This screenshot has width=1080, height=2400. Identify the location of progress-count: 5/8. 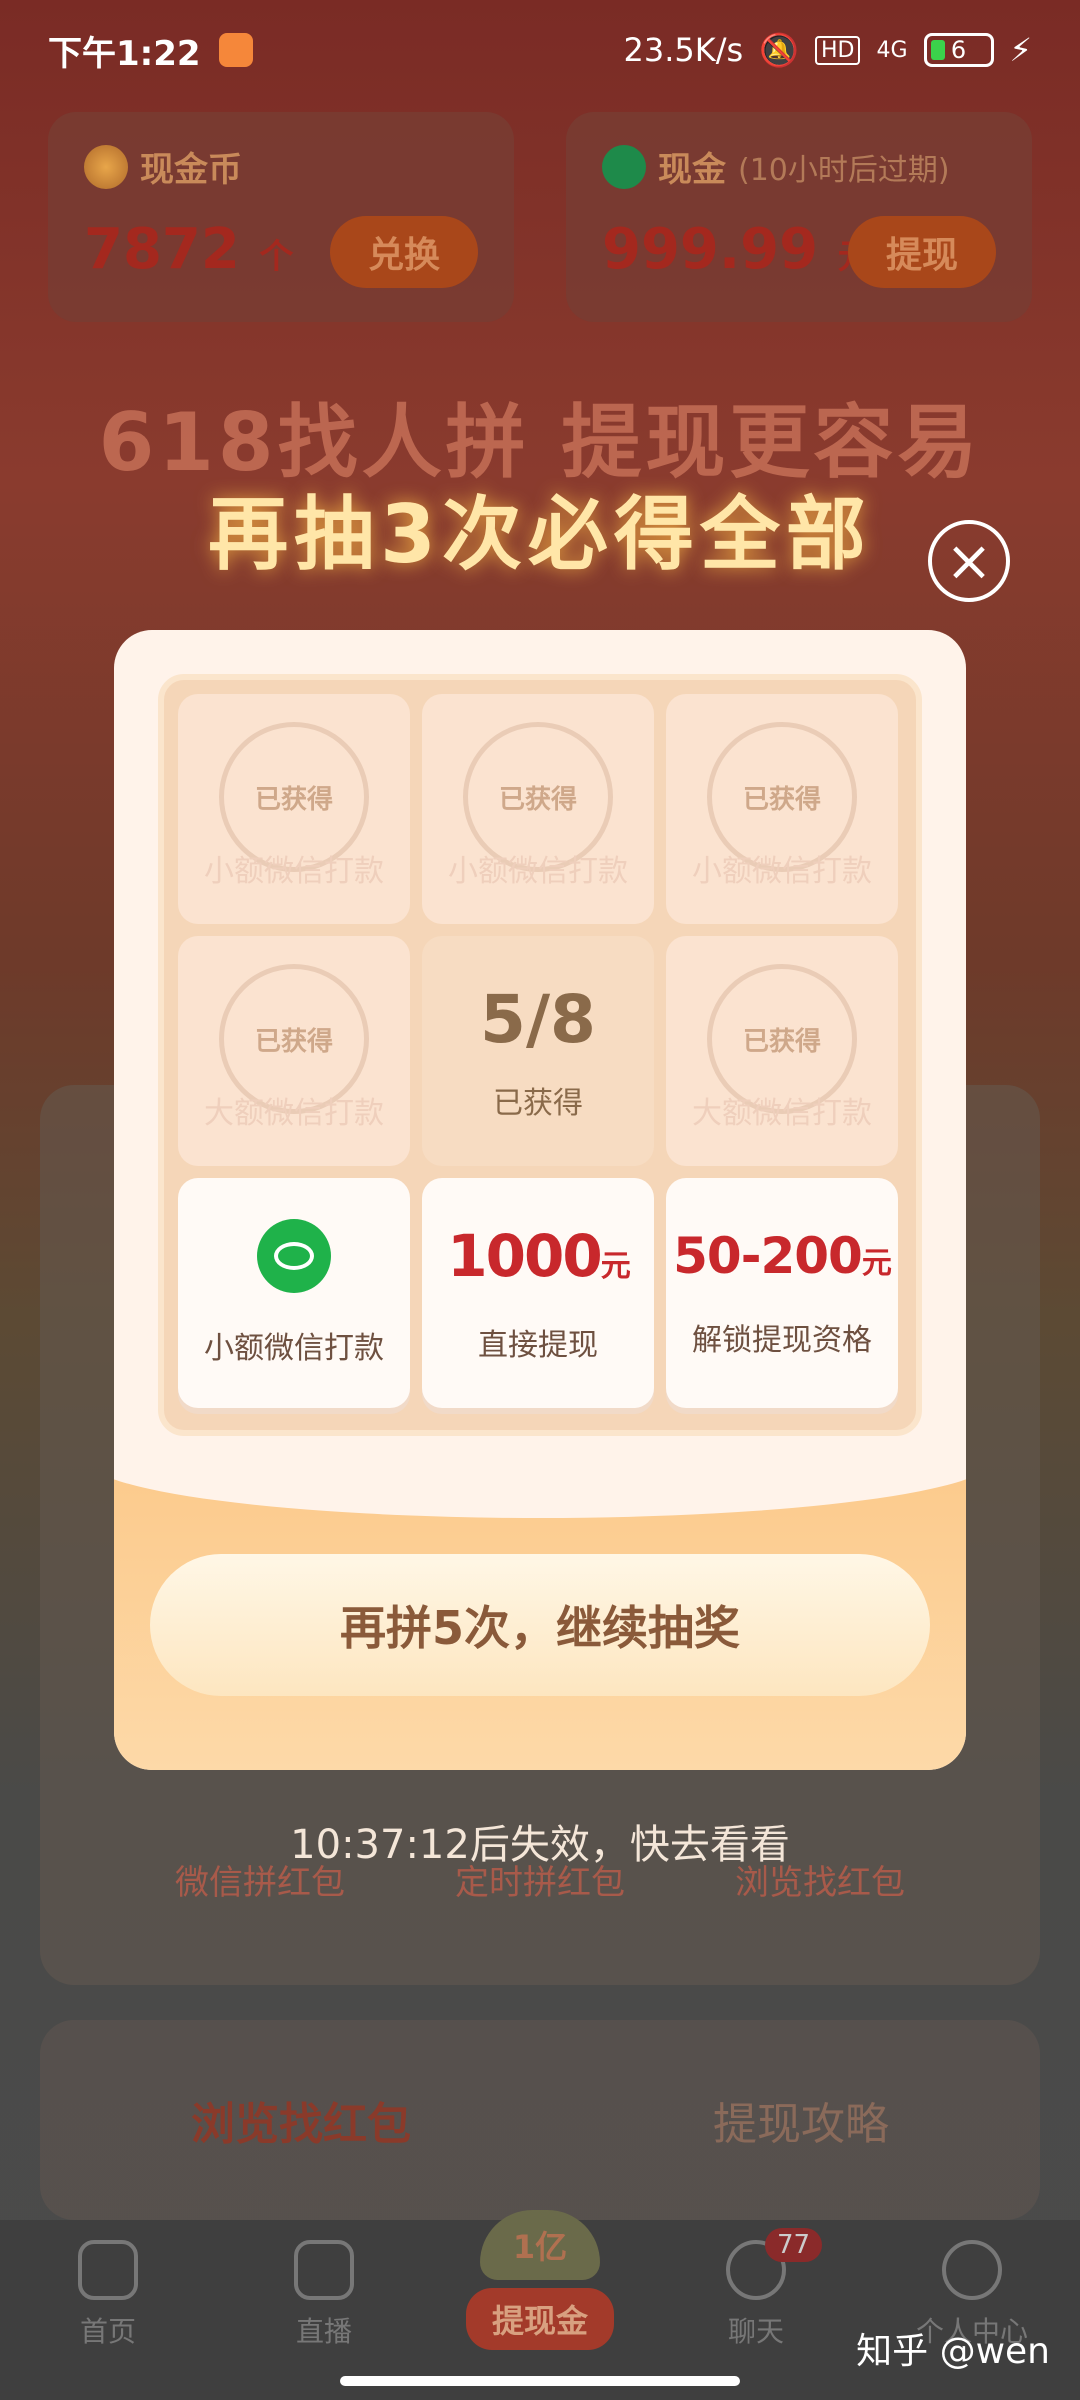
(538, 1019).